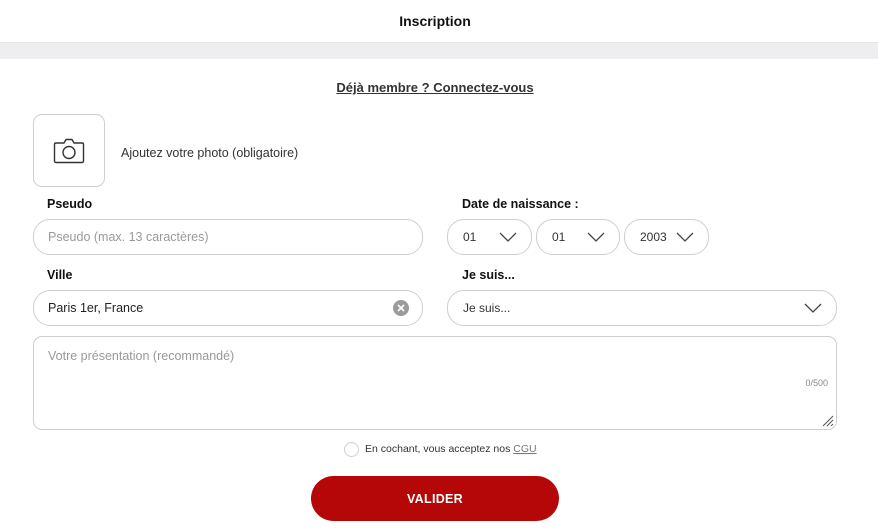  I want to click on pseudo-placeholder: Pseudo (max. 13 caractères), so click(128, 237).